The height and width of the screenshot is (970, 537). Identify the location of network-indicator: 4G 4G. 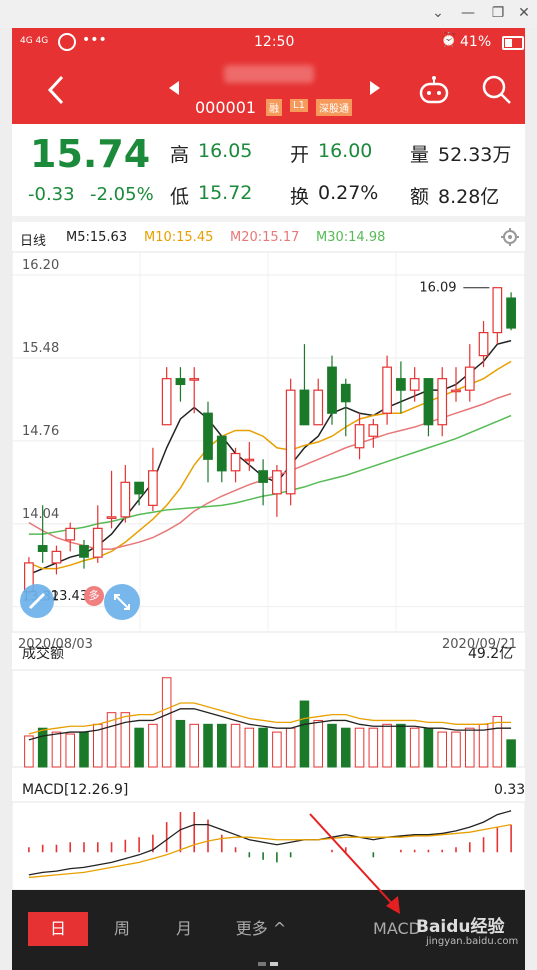
(34, 41).